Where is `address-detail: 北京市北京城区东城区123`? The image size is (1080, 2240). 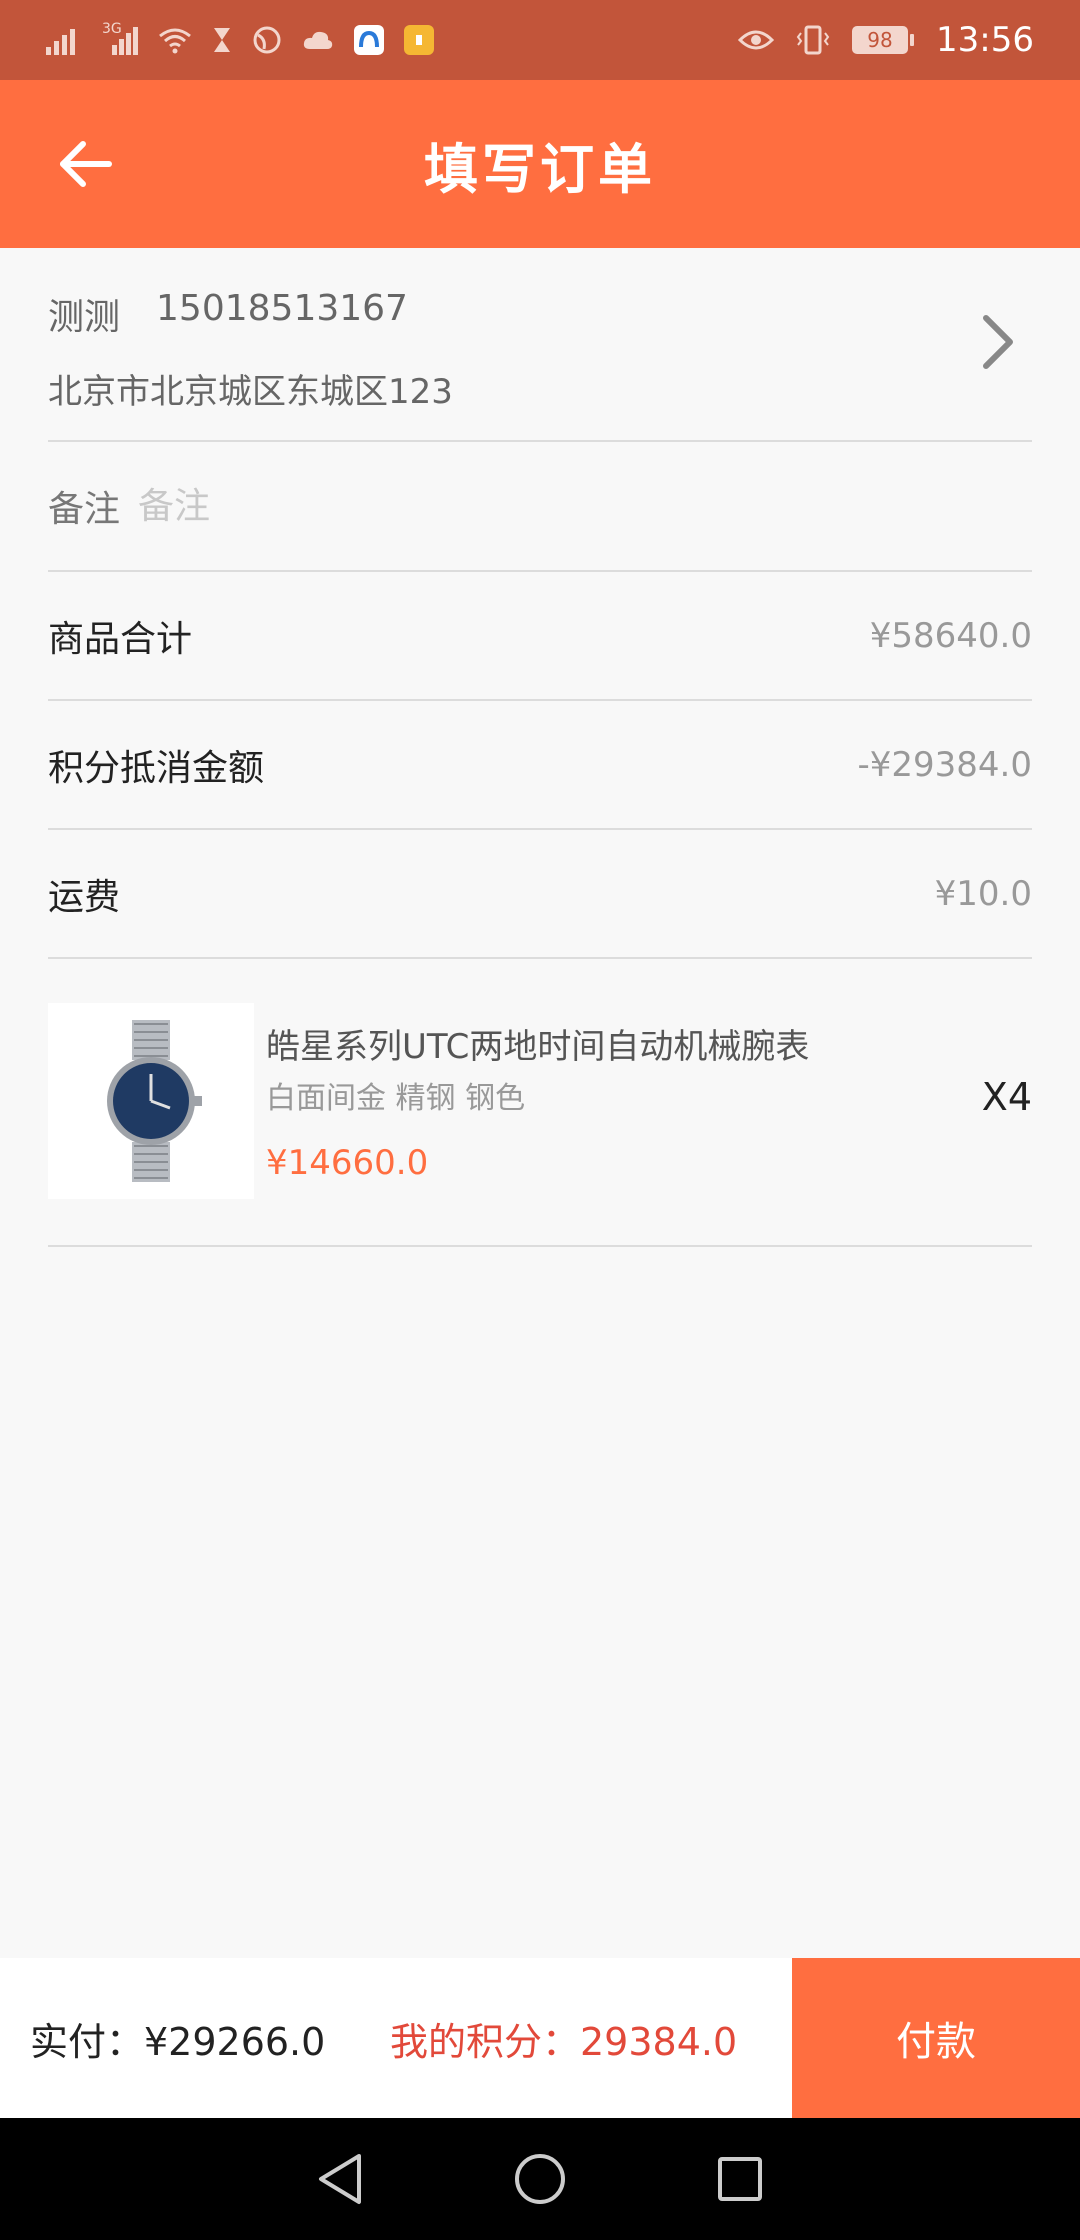 address-detail: 北京市北京城区东城区123 is located at coordinates (250, 392).